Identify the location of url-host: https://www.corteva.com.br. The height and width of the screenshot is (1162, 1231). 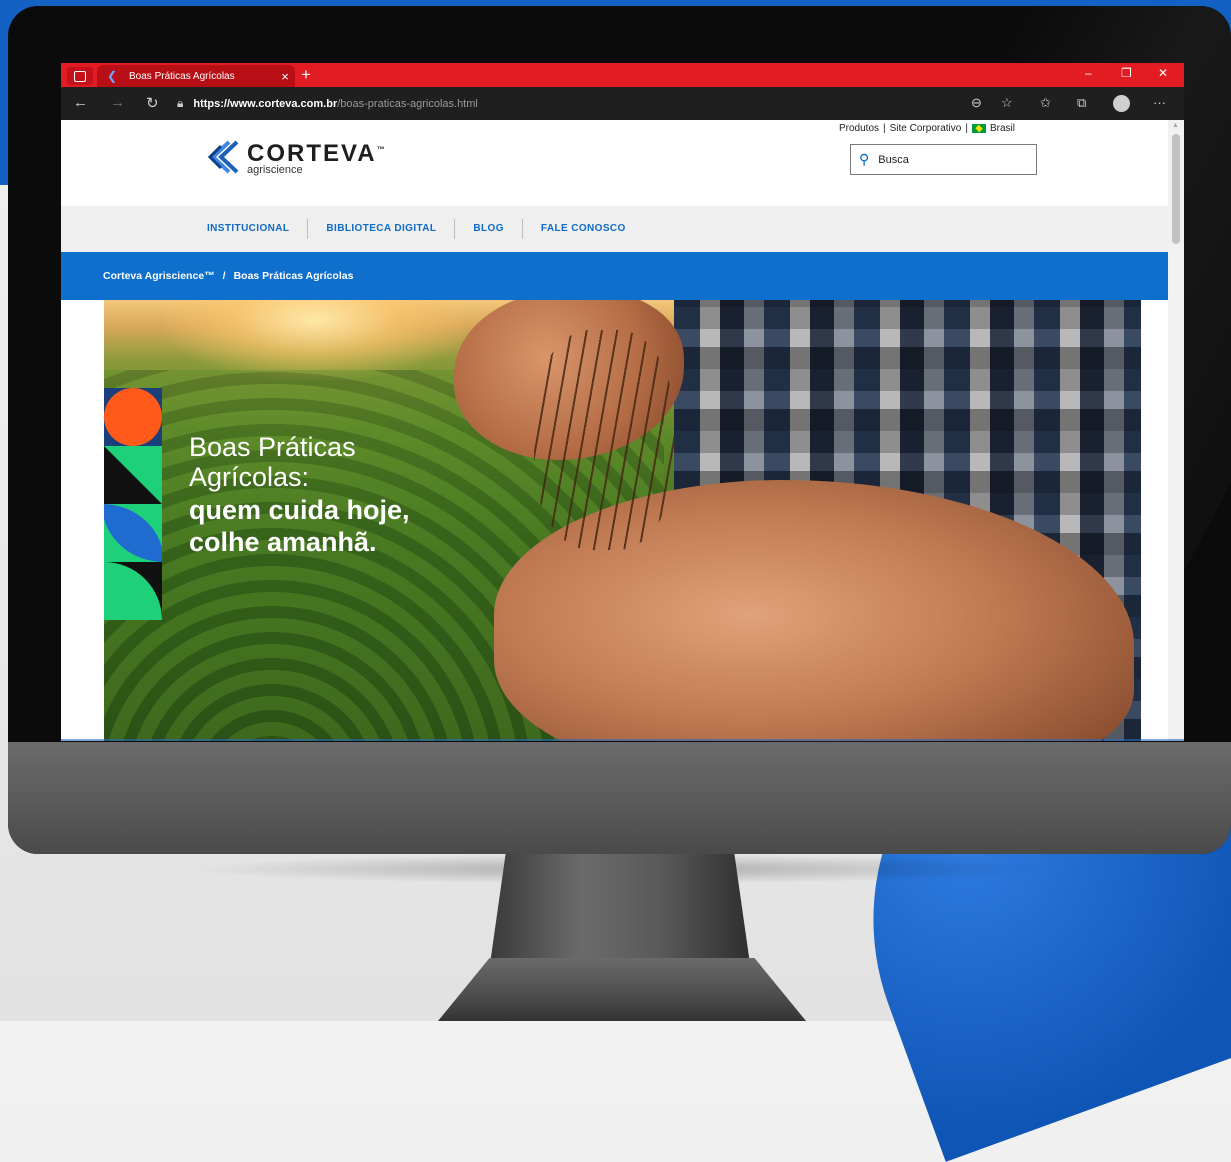
(265, 103).